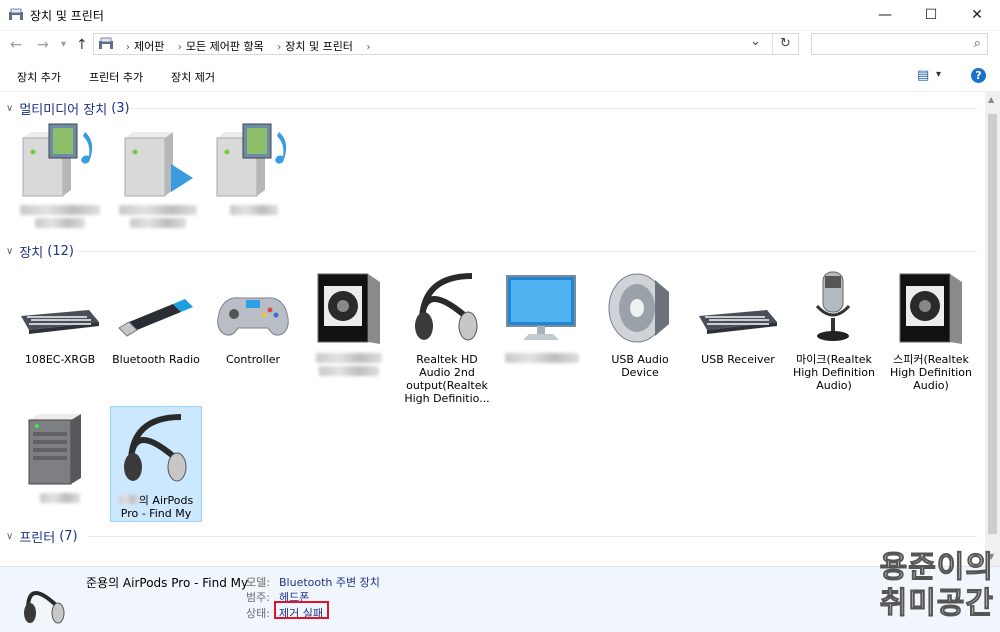 Image resolution: width=1000 pixels, height=632 pixels. What do you see at coordinates (43, 45) in the screenshot?
I see `forward-arrow-icon: →` at bounding box center [43, 45].